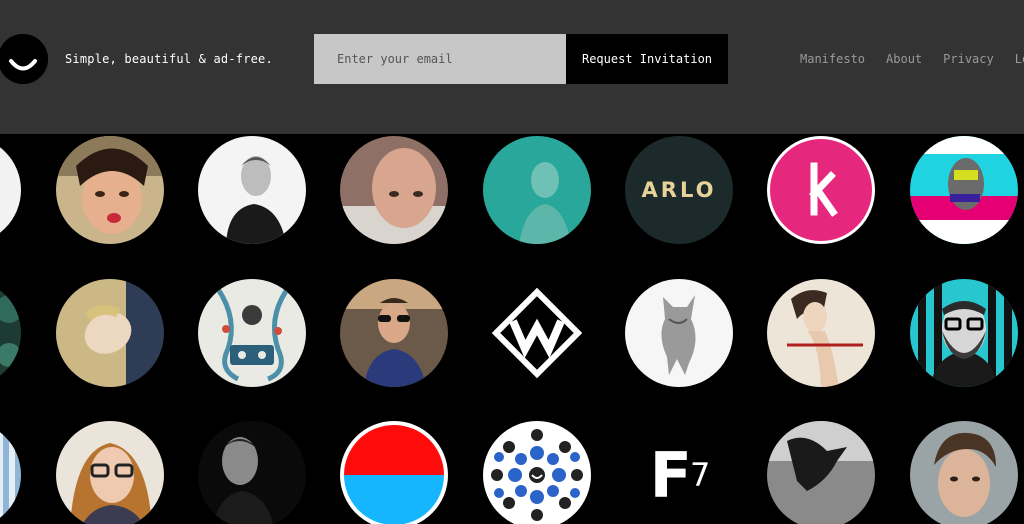 The height and width of the screenshot is (524, 1024). What do you see at coordinates (904, 59) in the screenshot?
I see `nav-about: About` at bounding box center [904, 59].